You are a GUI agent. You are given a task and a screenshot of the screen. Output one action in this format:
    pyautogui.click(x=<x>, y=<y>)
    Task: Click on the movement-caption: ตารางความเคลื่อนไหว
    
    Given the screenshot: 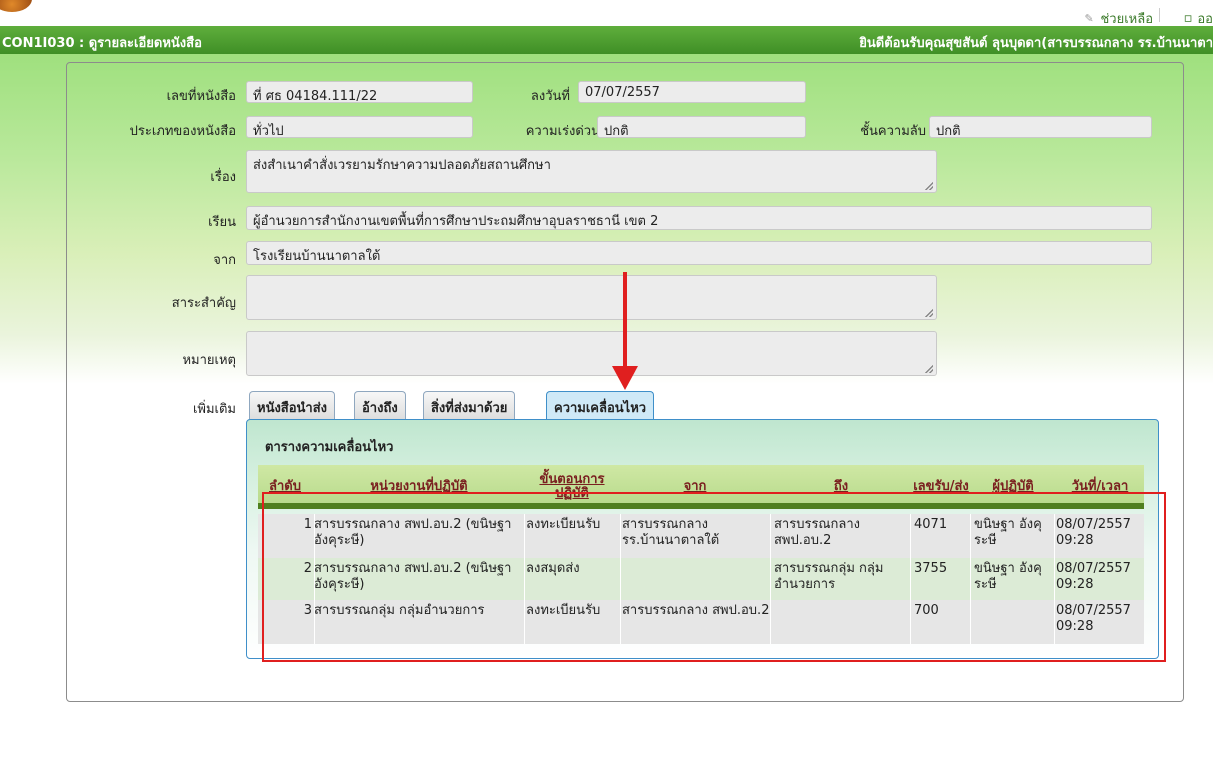 What is the action you would take?
    pyautogui.click(x=329, y=447)
    